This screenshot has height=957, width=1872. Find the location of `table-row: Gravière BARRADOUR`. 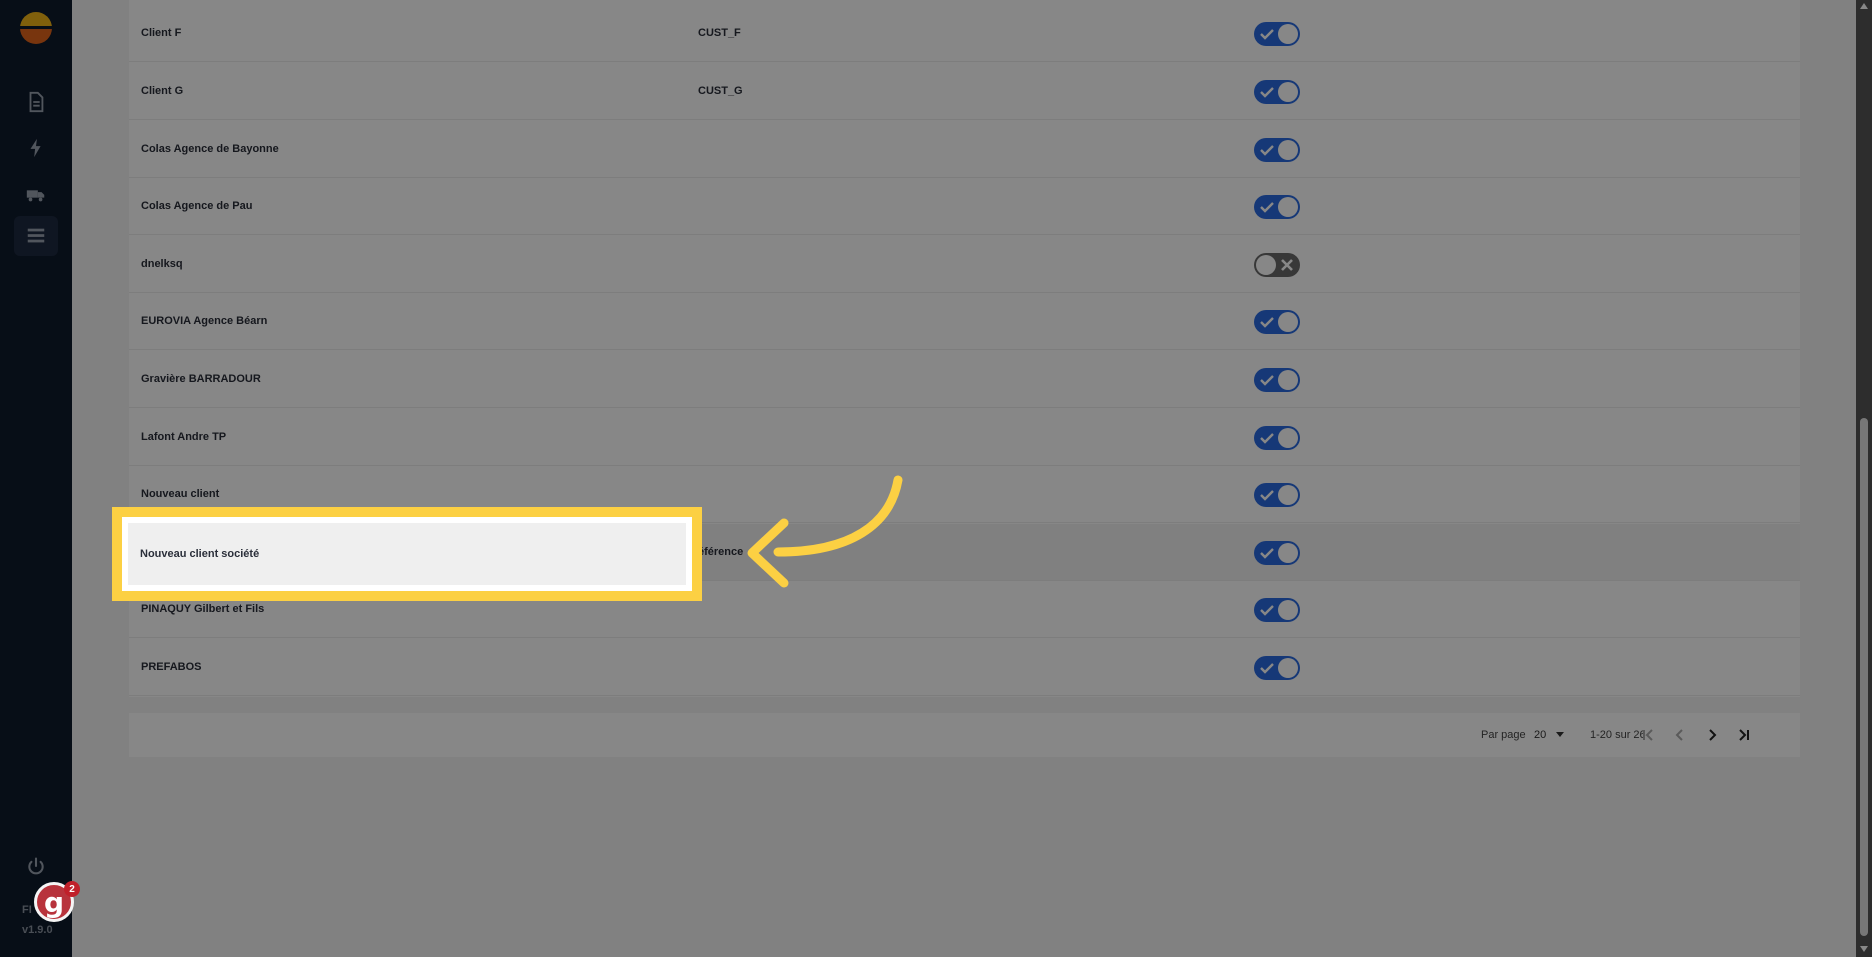

table-row: Gravière BARRADOUR is located at coordinates (964, 379).